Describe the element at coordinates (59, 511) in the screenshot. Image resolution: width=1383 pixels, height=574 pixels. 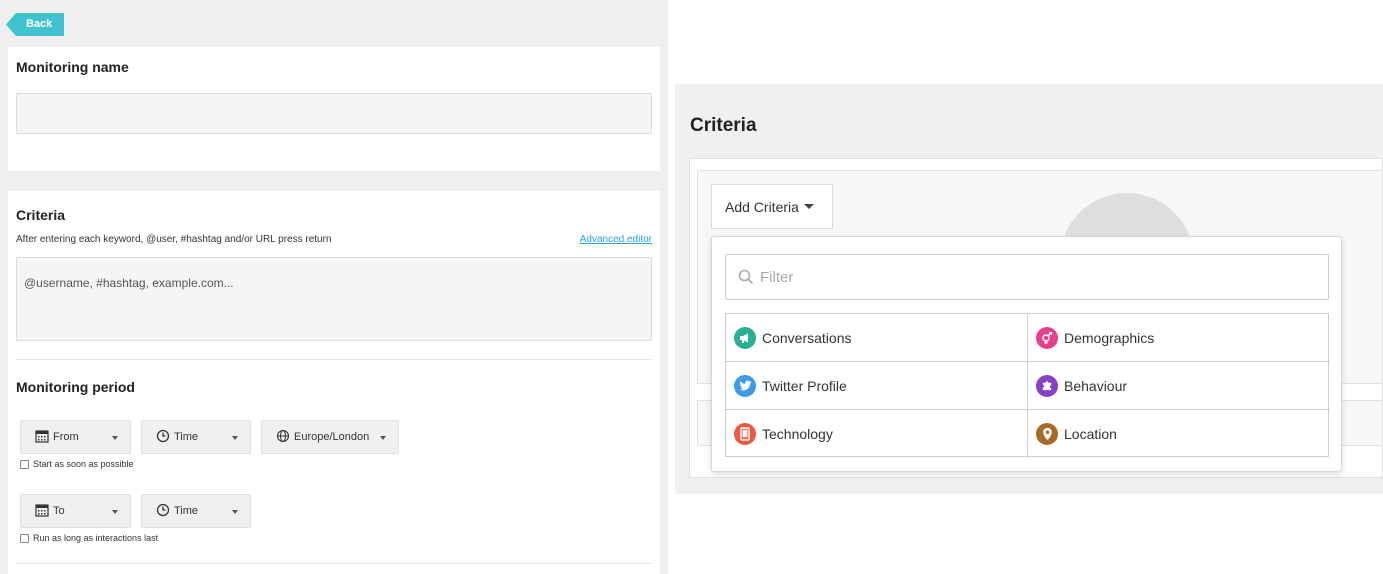
I see `to-label: To` at that location.